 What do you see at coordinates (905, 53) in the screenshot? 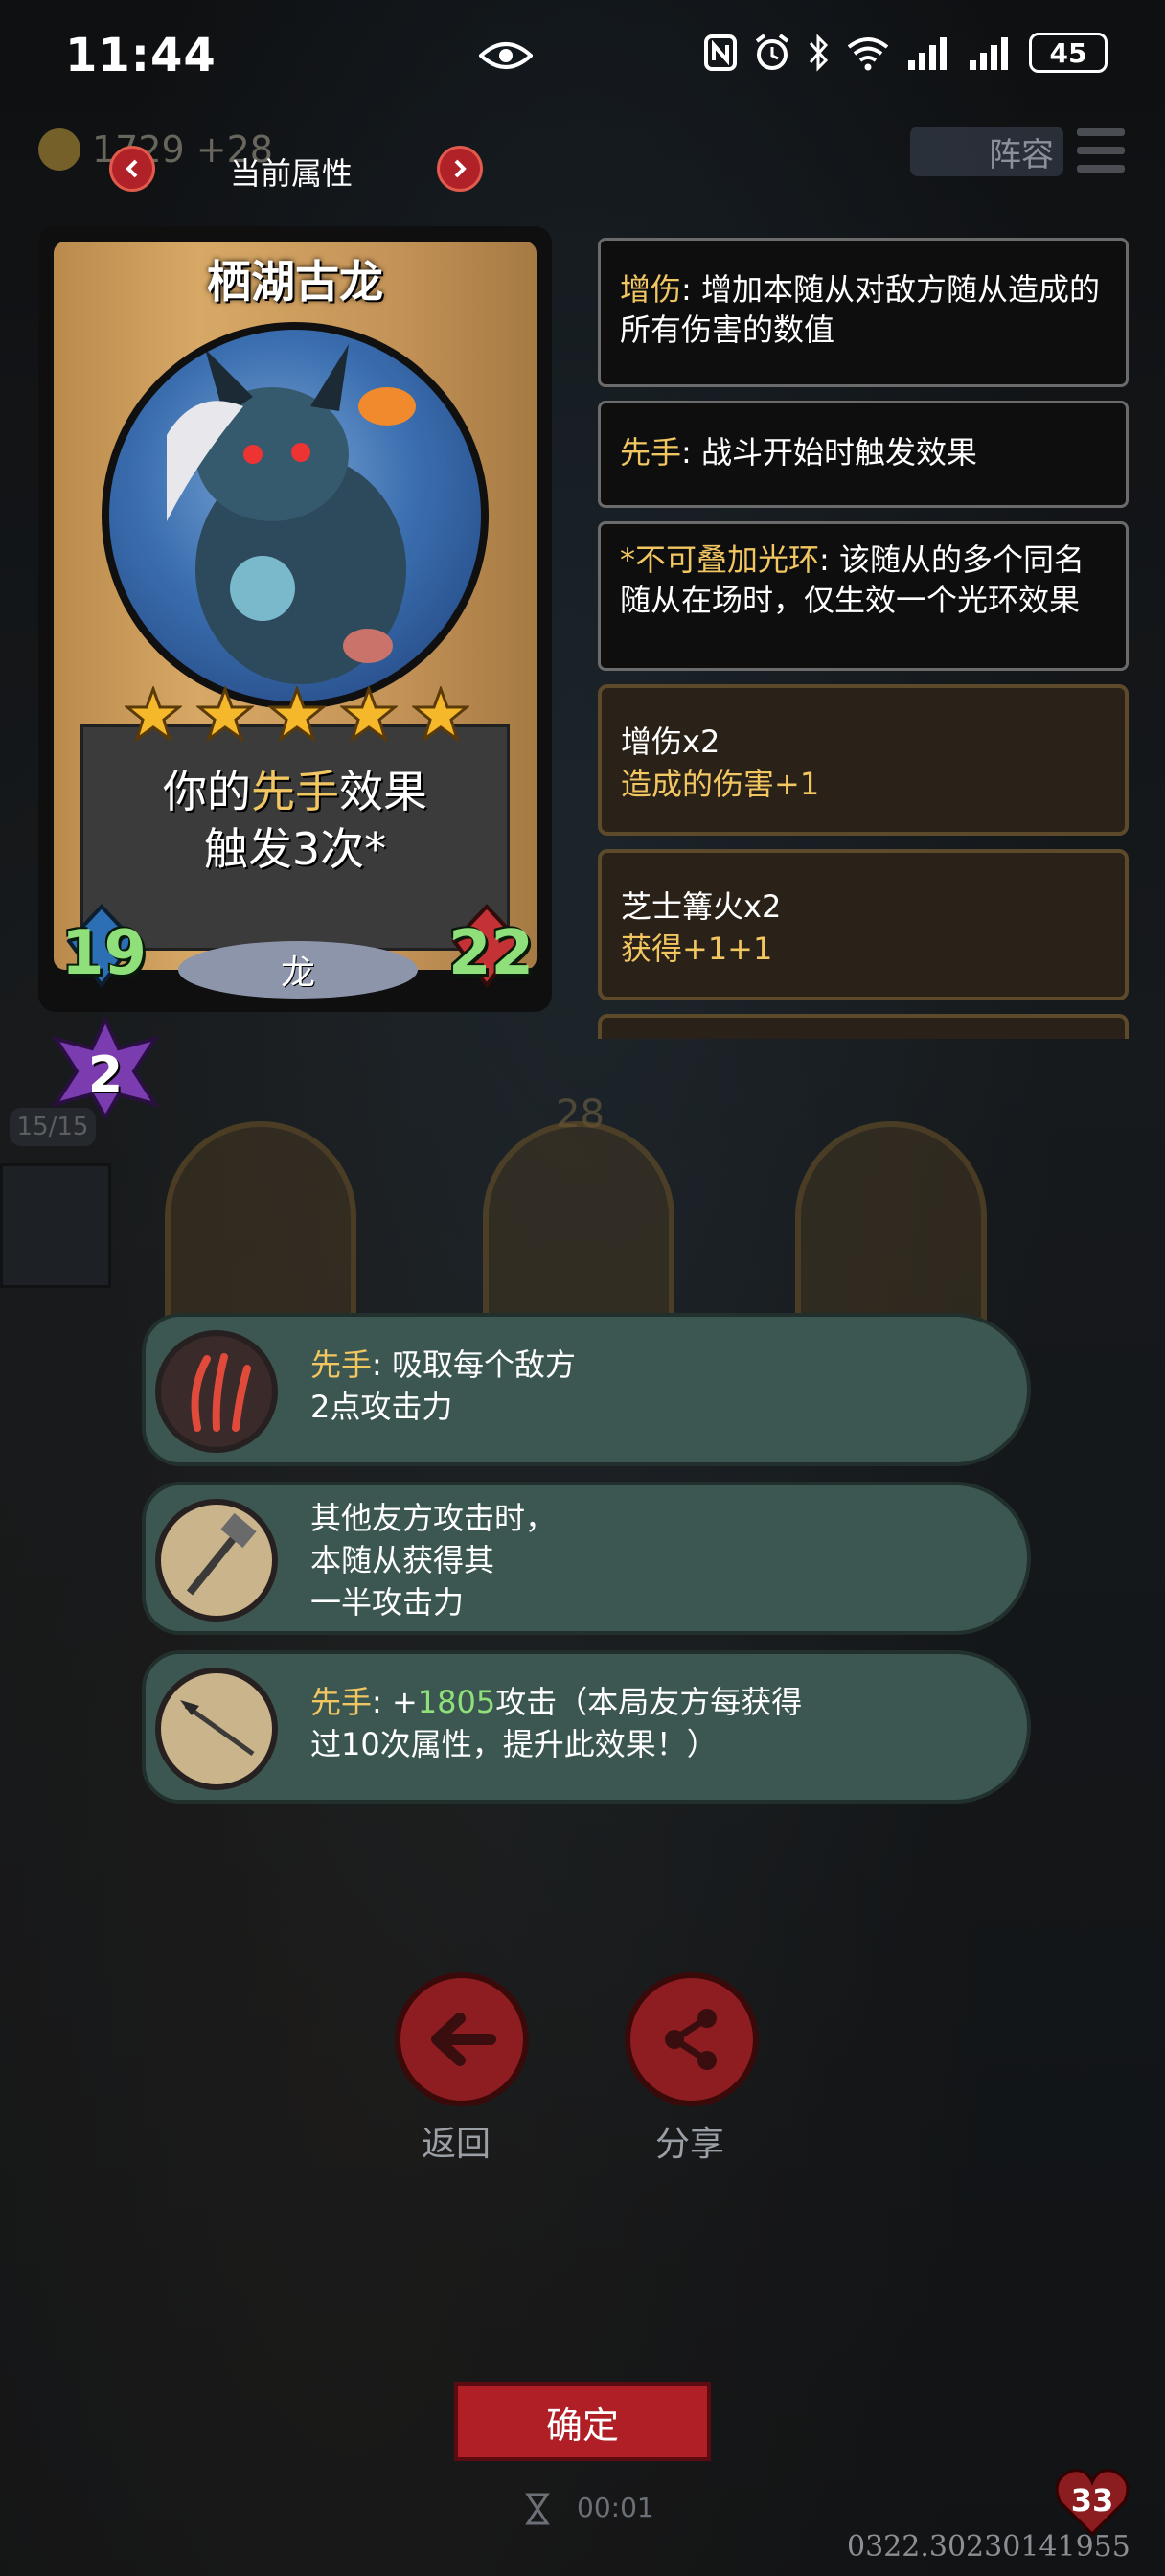
I see `status-icons: 45` at bounding box center [905, 53].